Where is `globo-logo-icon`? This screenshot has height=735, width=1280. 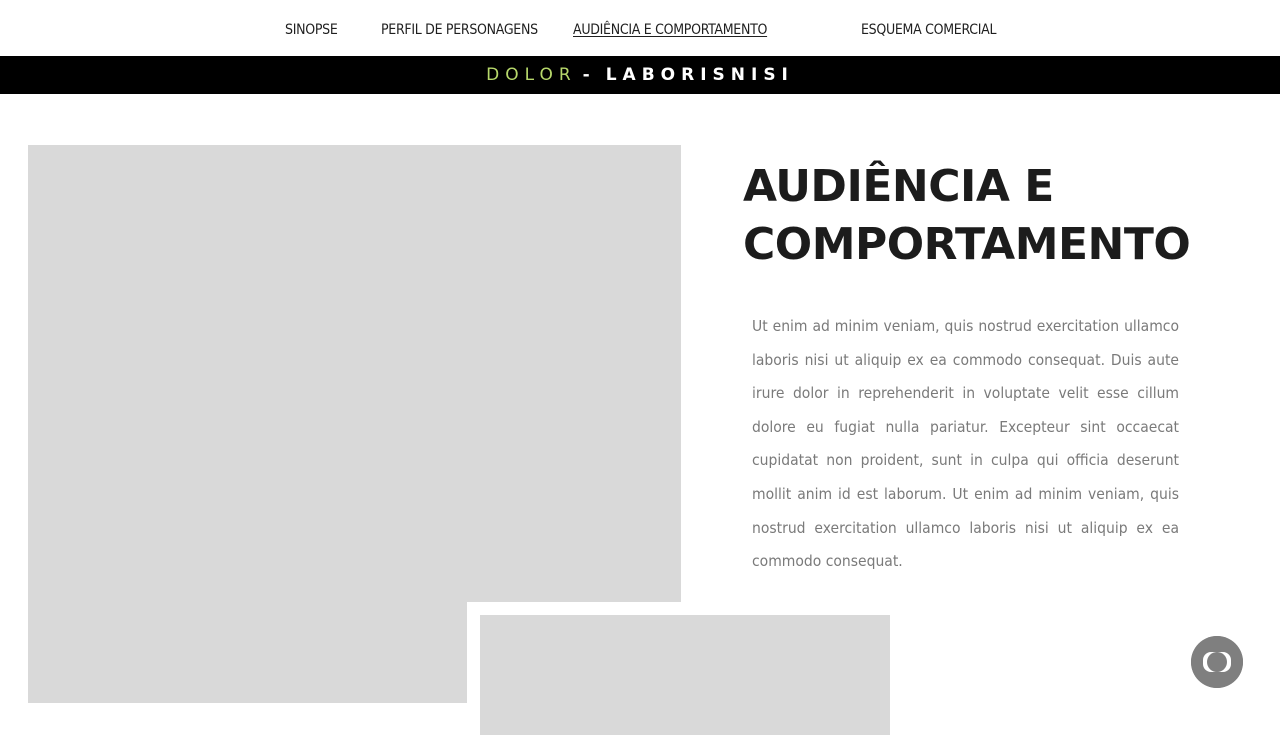 globo-logo-icon is located at coordinates (1217, 662).